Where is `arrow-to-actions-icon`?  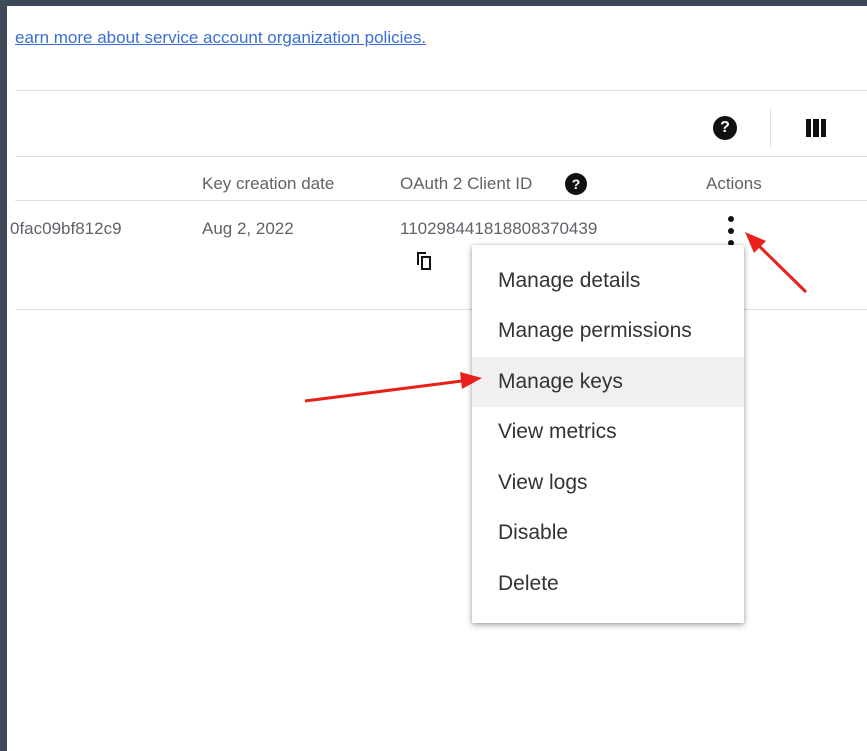
arrow-to-actions-icon is located at coordinates (776, 263).